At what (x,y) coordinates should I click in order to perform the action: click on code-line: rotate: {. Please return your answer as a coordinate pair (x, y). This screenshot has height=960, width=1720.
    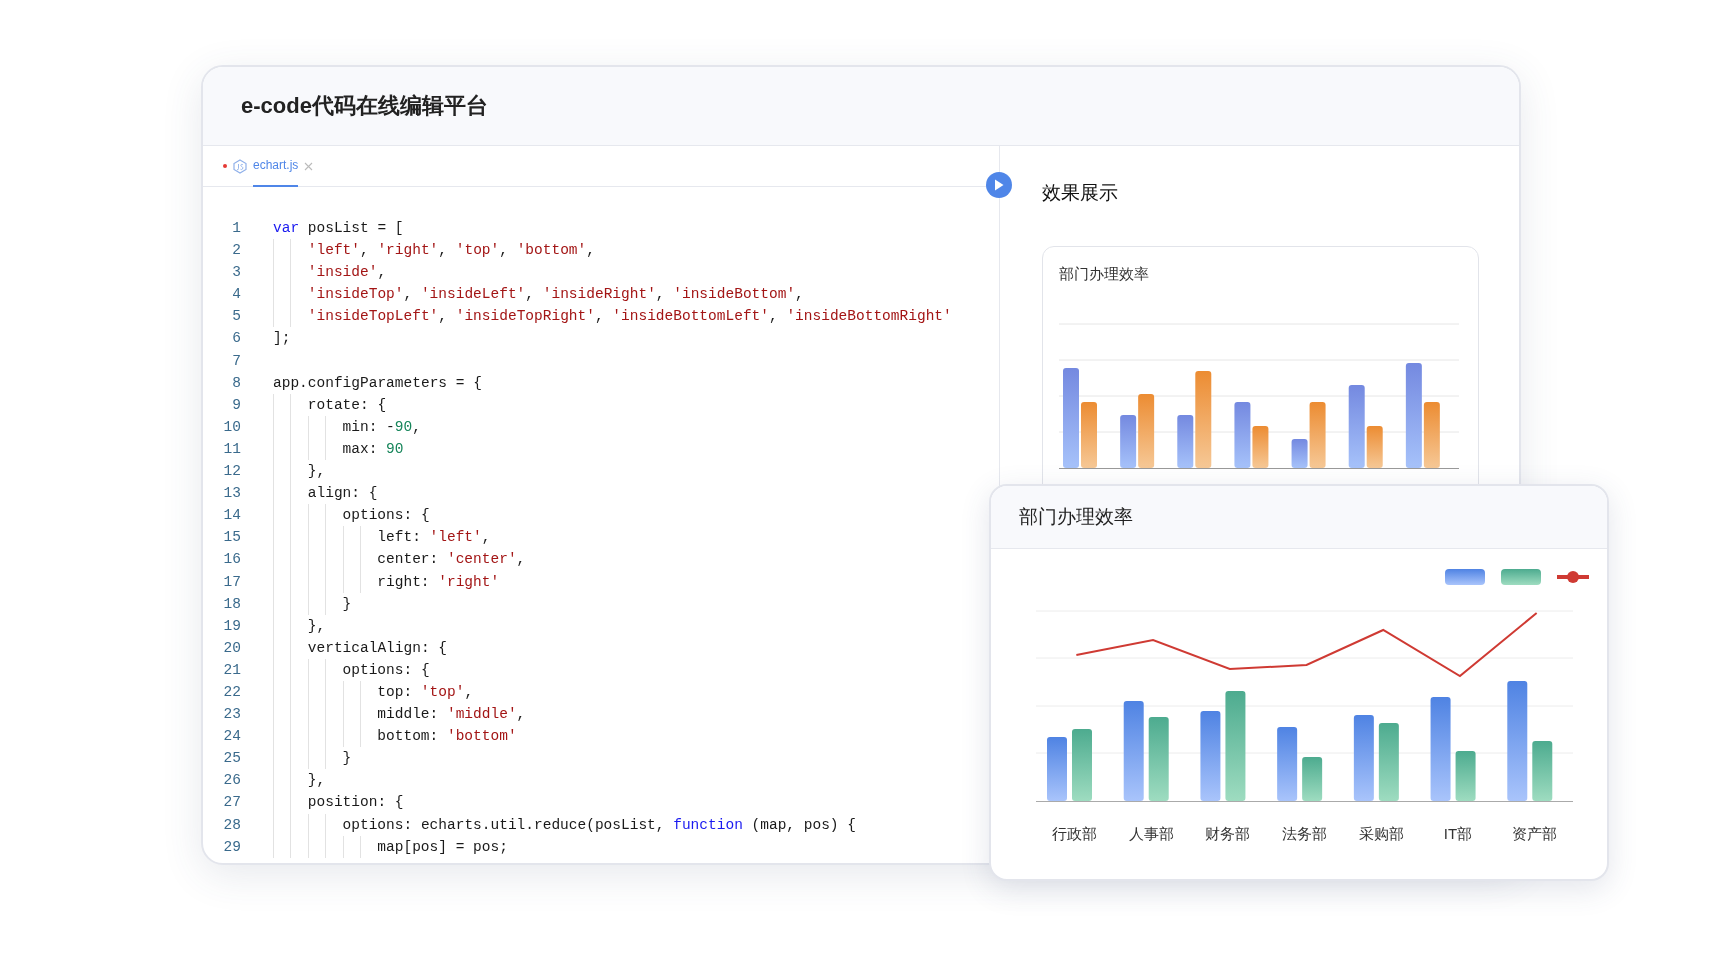
    Looking at the image, I should click on (330, 404).